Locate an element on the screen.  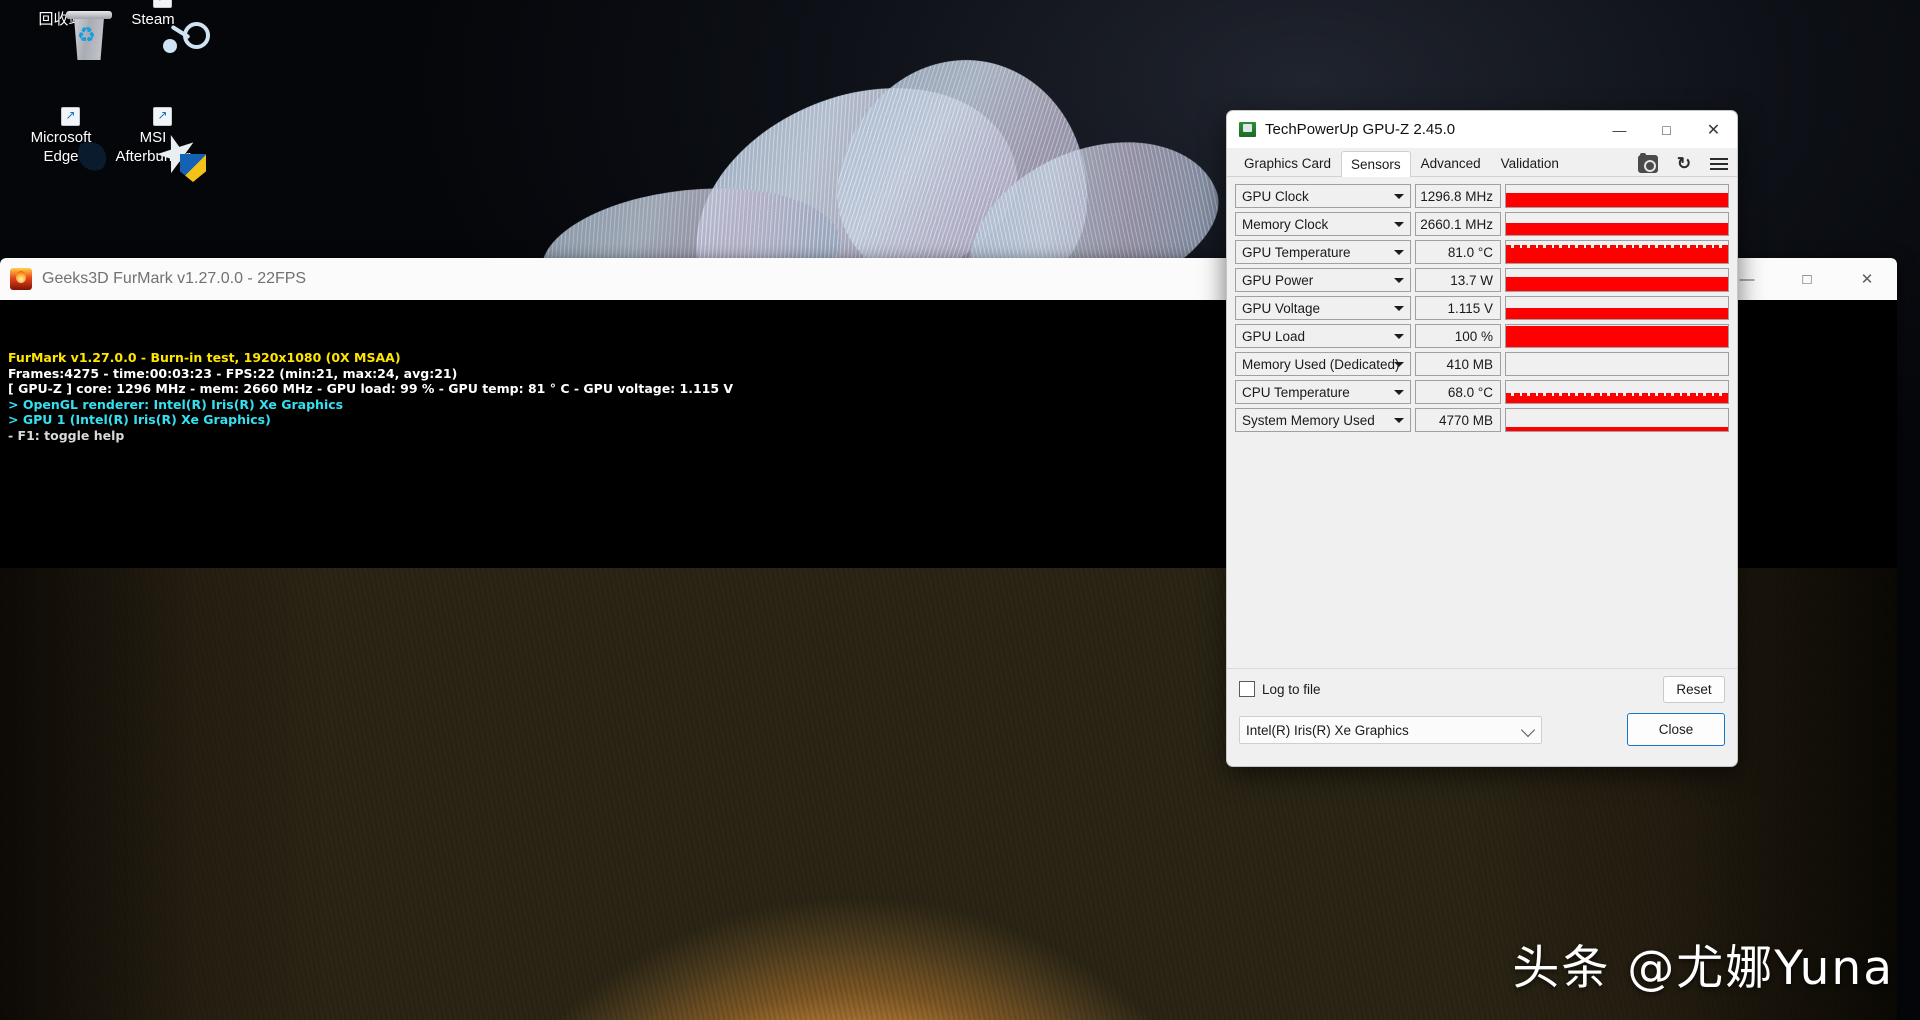
sensor-row: Memory Used (Dedicated) 410 MB is located at coordinates (1482, 364).